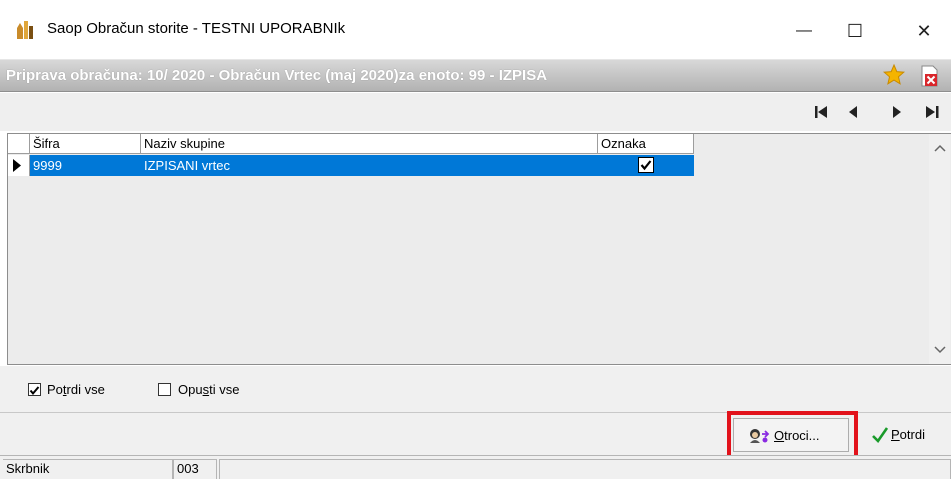 The width and height of the screenshot is (951, 479). Describe the element at coordinates (208, 389) in the screenshot. I see `opusti-vse-label: Opusti vse` at that location.